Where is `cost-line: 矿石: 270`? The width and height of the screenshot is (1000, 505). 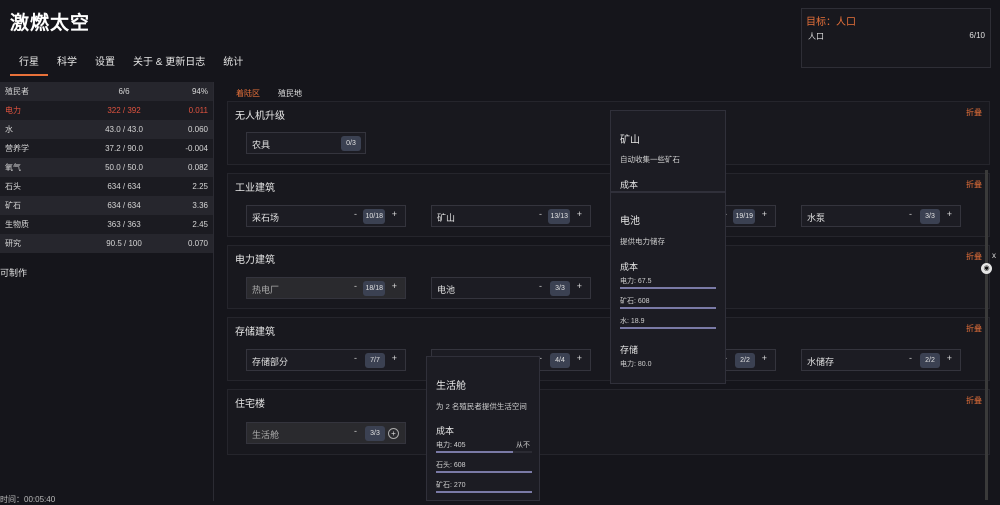
cost-line: 矿石: 270 is located at coordinates (451, 485).